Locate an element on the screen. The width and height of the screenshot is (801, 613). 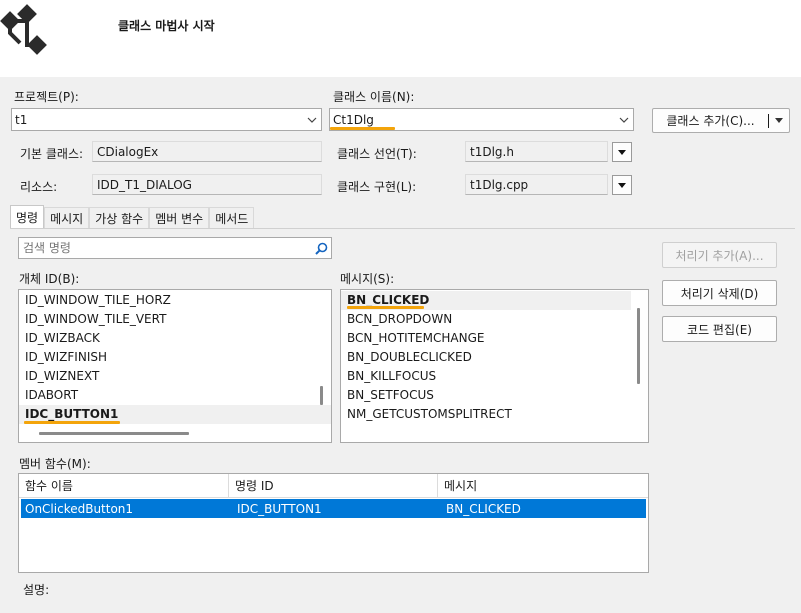
object-ids-label: 개체 ID(B): is located at coordinates (49, 279).